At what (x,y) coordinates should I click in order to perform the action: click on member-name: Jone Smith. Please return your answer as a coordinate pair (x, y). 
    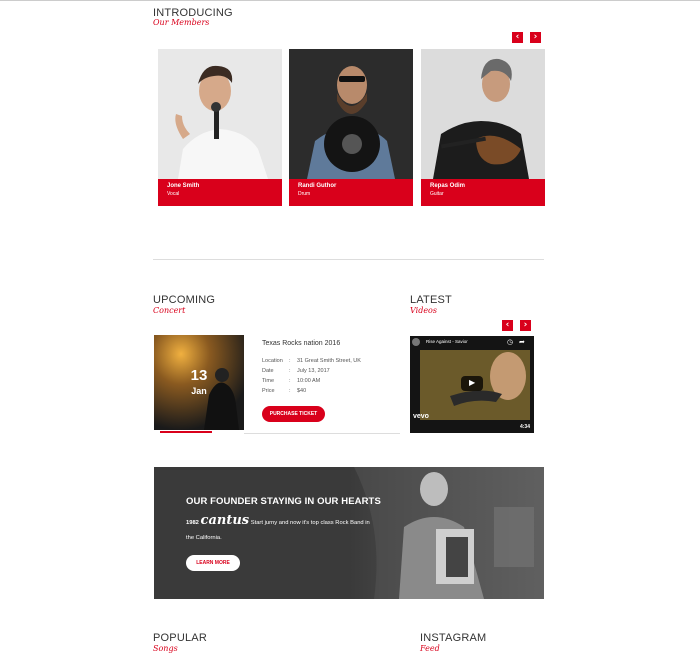
    Looking at the image, I should click on (183, 186).